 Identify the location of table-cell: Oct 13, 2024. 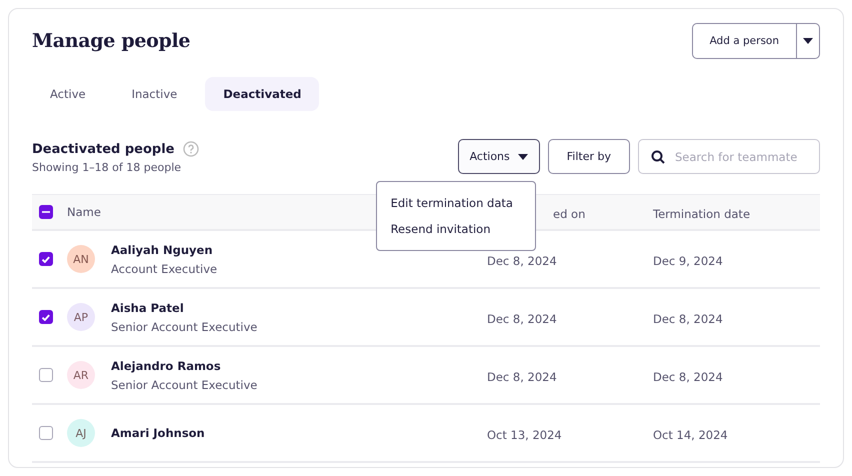
(524, 435).